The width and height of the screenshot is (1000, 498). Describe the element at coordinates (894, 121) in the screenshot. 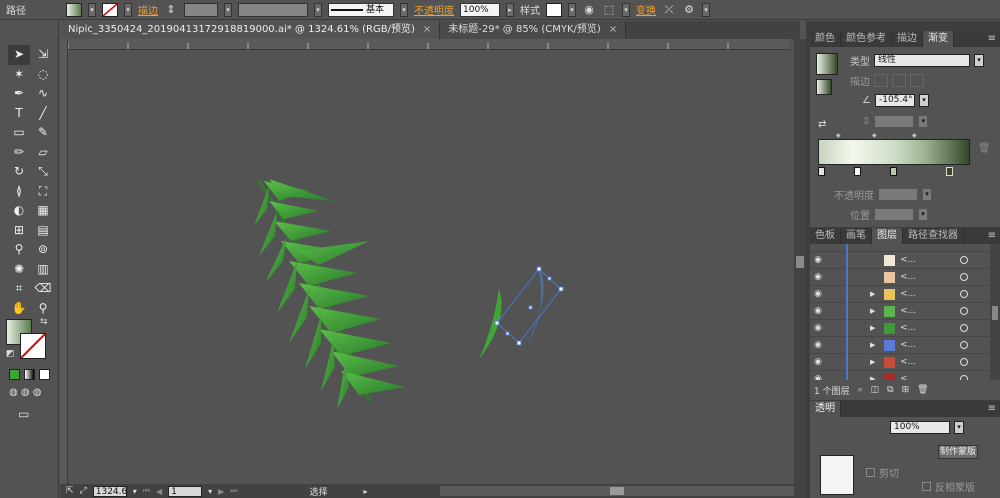

I see `aspect-ratio-field` at that location.